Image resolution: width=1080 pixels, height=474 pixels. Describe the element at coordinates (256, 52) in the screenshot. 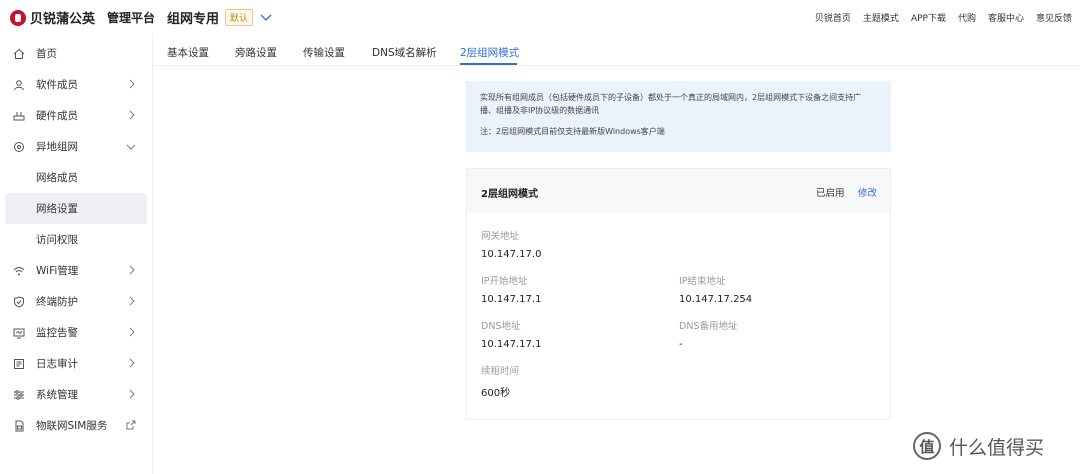

I see `tab-bypass-settings: 旁路设置` at that location.